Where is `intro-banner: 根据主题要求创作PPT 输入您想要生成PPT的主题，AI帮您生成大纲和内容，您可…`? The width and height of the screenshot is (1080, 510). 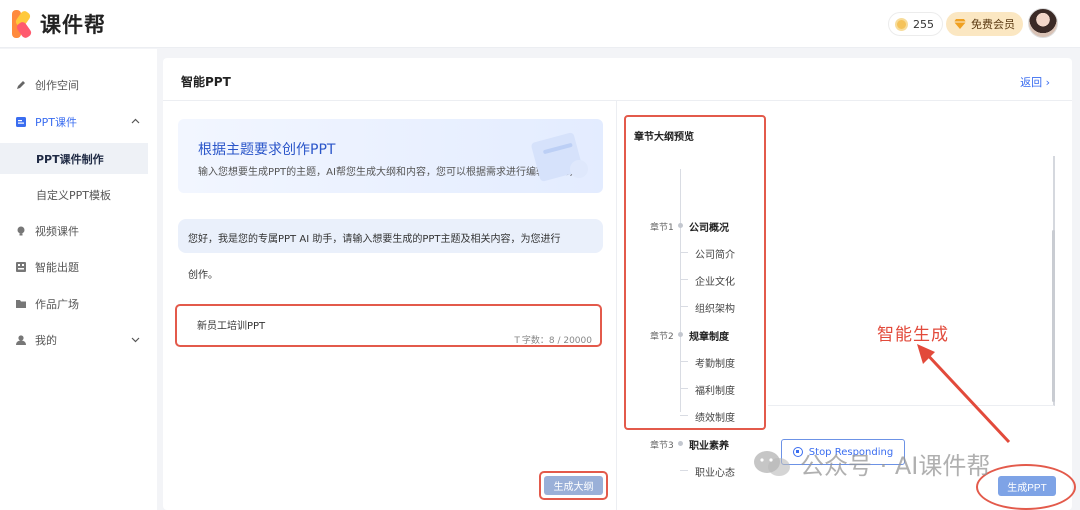
intro-banner: 根据主题要求创作PPT 输入您想要生成PPT的主题，AI帮您生成大纲和内容，您可… is located at coordinates (390, 156).